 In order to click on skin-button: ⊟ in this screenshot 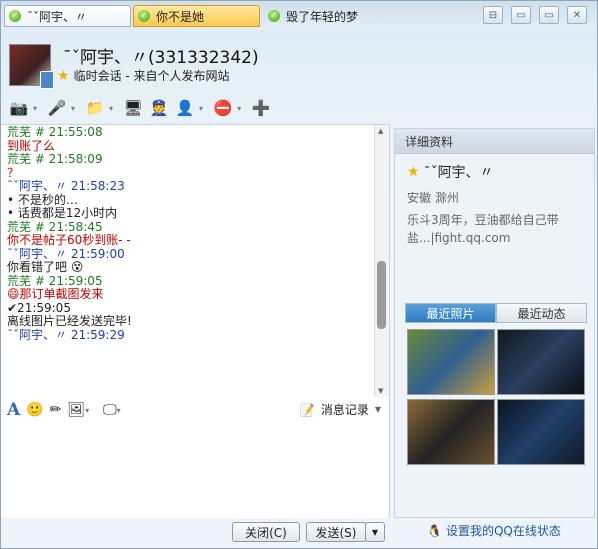, I will do `click(493, 15)`.